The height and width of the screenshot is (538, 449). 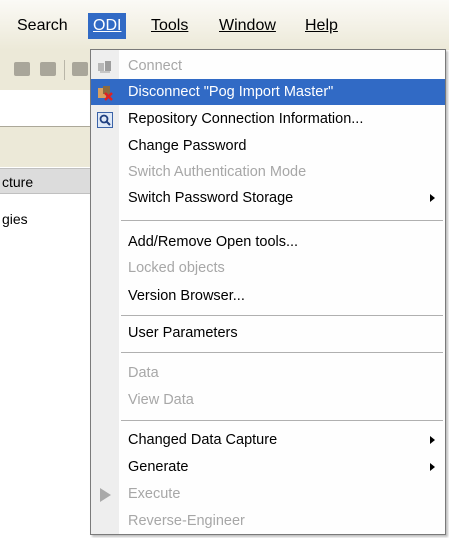 I want to click on menu-item-reverse-engineer: Reverse-Engineer, so click(x=268, y=521).